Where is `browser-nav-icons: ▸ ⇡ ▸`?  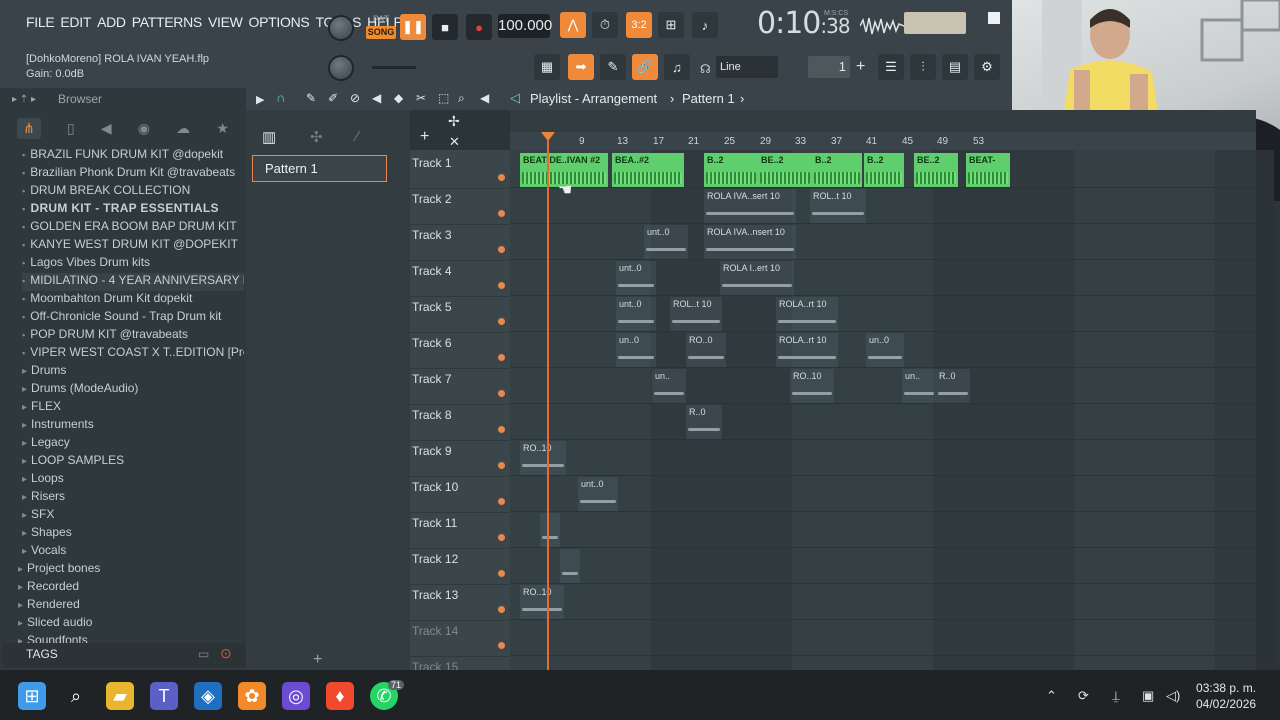 browser-nav-icons: ▸ ⇡ ▸ is located at coordinates (24, 99).